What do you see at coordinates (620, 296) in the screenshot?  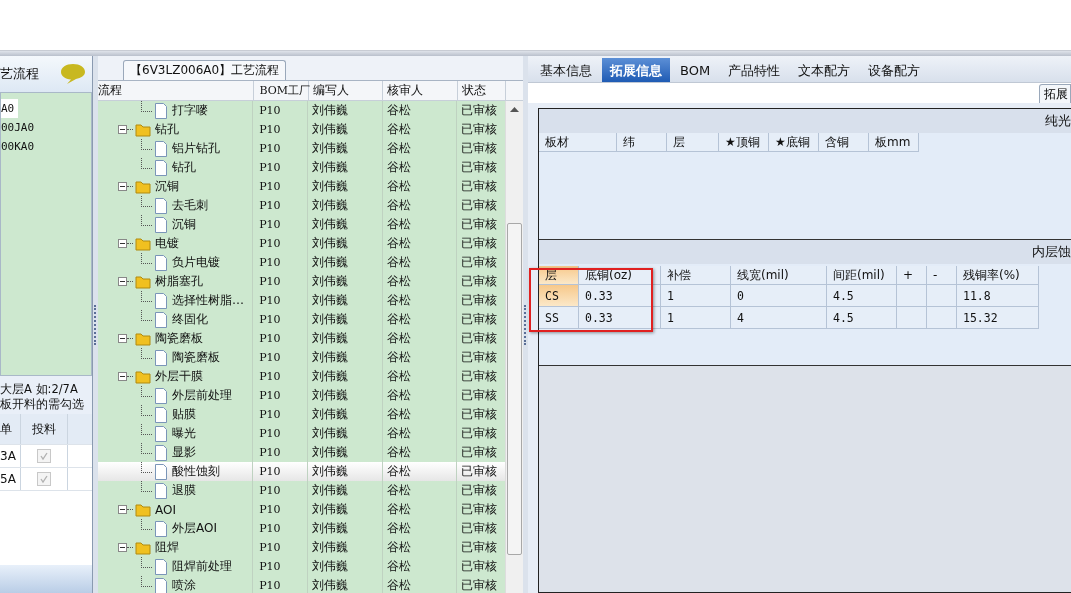 I see `table-cell: 0.33` at bounding box center [620, 296].